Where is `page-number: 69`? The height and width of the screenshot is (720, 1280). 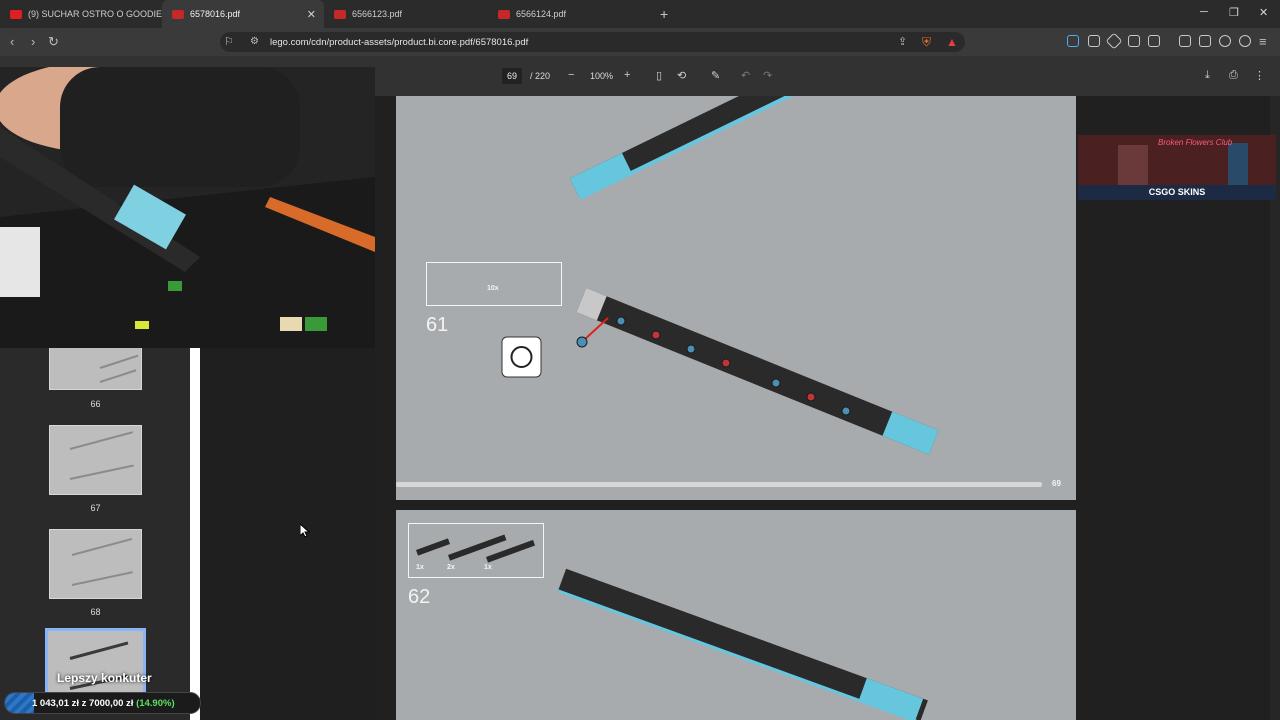 page-number: 69 is located at coordinates (1056, 483).